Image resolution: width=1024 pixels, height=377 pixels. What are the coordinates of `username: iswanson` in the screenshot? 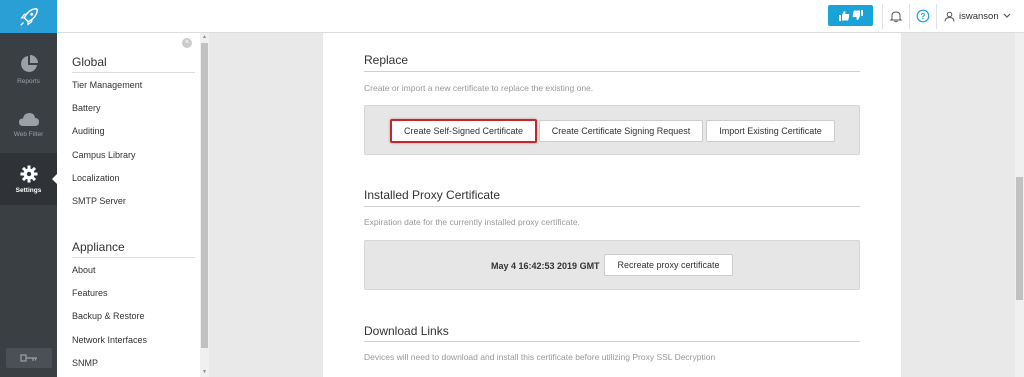 It's located at (979, 16).